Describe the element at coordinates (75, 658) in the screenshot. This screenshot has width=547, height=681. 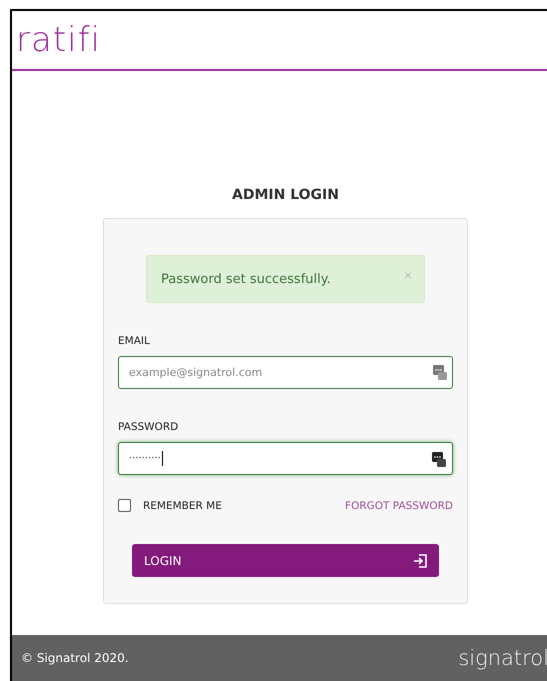
I see `copyright-text: © Signatrol 2020.` at that location.